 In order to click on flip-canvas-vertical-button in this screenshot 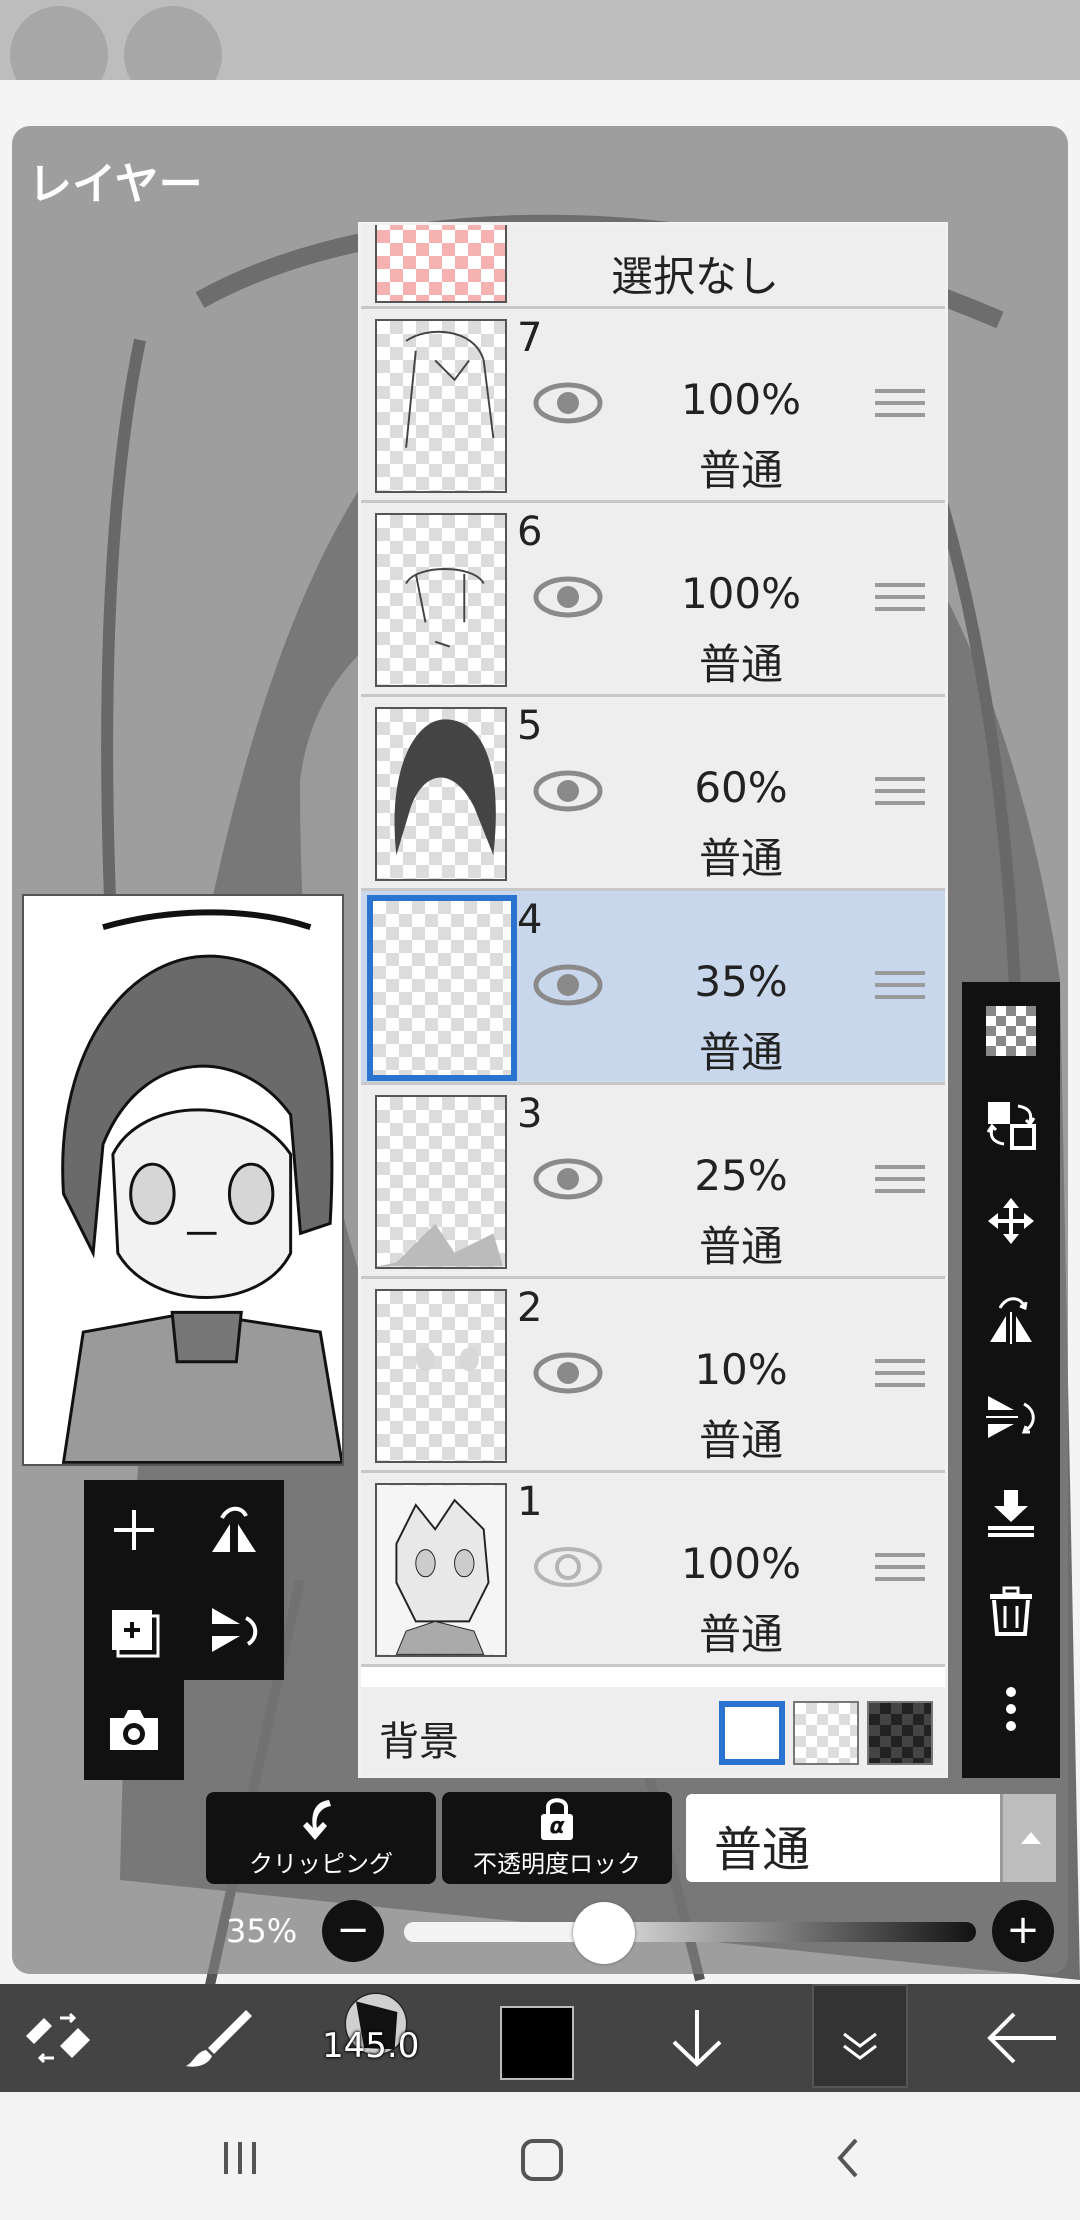, I will do `click(234, 1630)`.